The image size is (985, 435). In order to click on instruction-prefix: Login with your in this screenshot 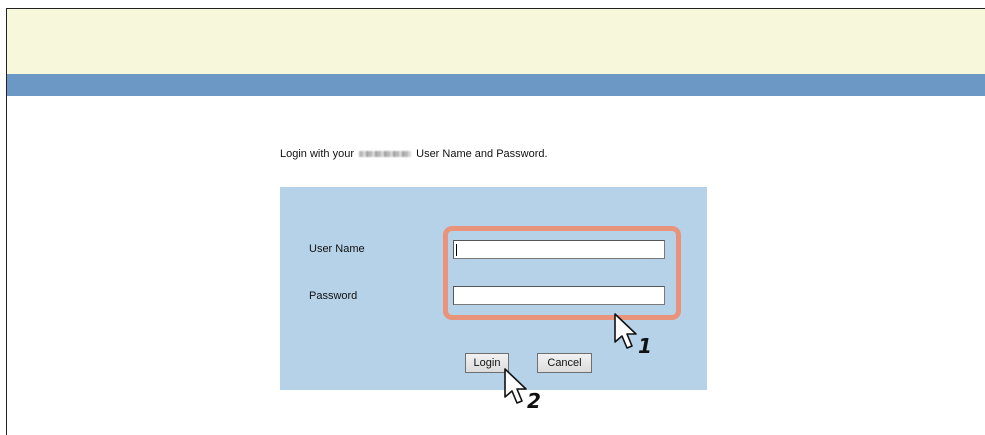, I will do `click(317, 154)`.